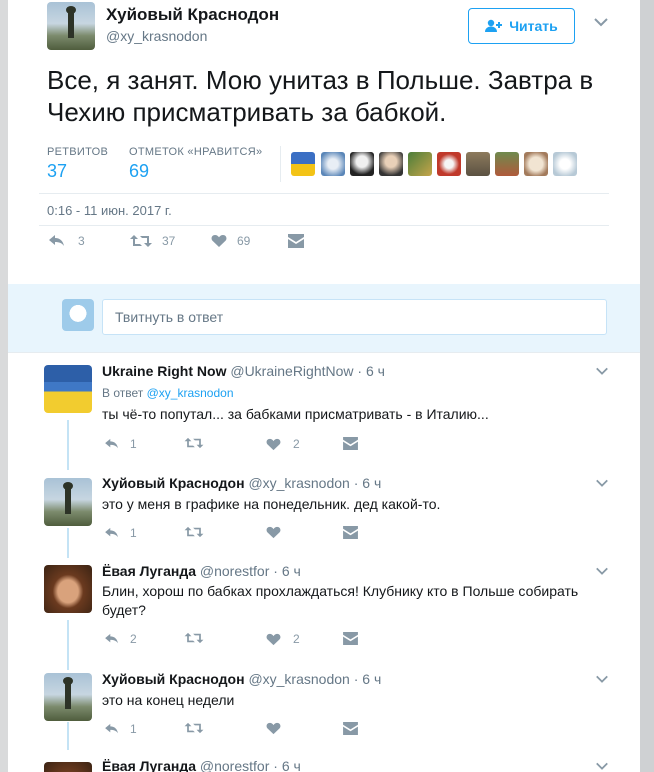 This screenshot has height=772, width=654. Describe the element at coordinates (123, 393) in the screenshot. I see `in-reply-prefix: В ответ` at that location.